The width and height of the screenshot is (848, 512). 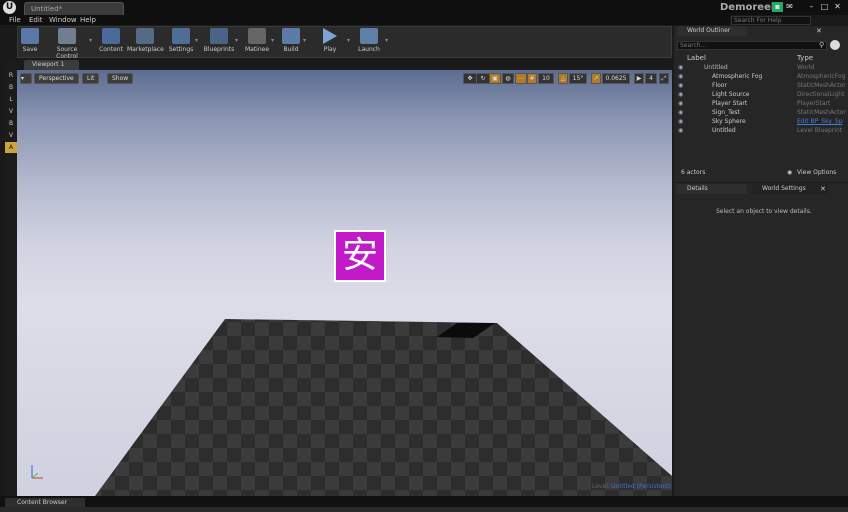 I want to click on scale-snap-value: 0.0625, so click(x=616, y=78).